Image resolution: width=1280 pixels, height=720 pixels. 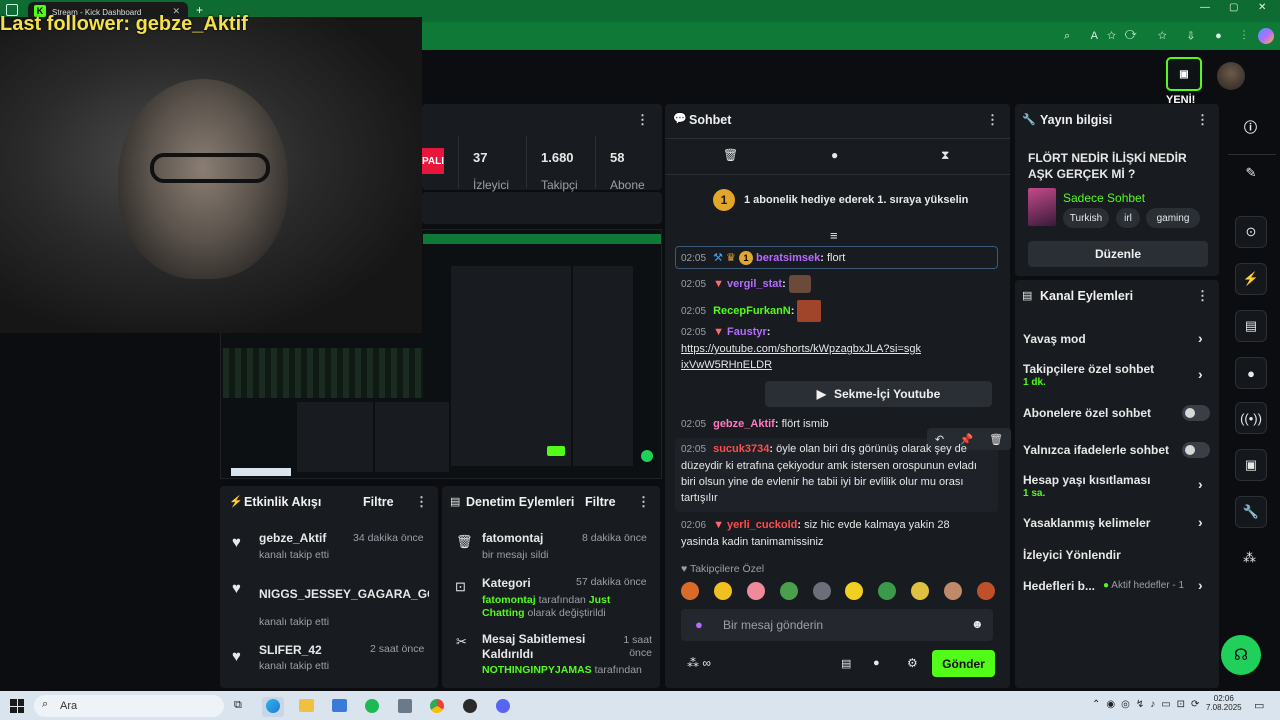 What do you see at coordinates (837, 625) in the screenshot?
I see `chat-input-box: ● Bir mesaj gönderin ☻` at bounding box center [837, 625].